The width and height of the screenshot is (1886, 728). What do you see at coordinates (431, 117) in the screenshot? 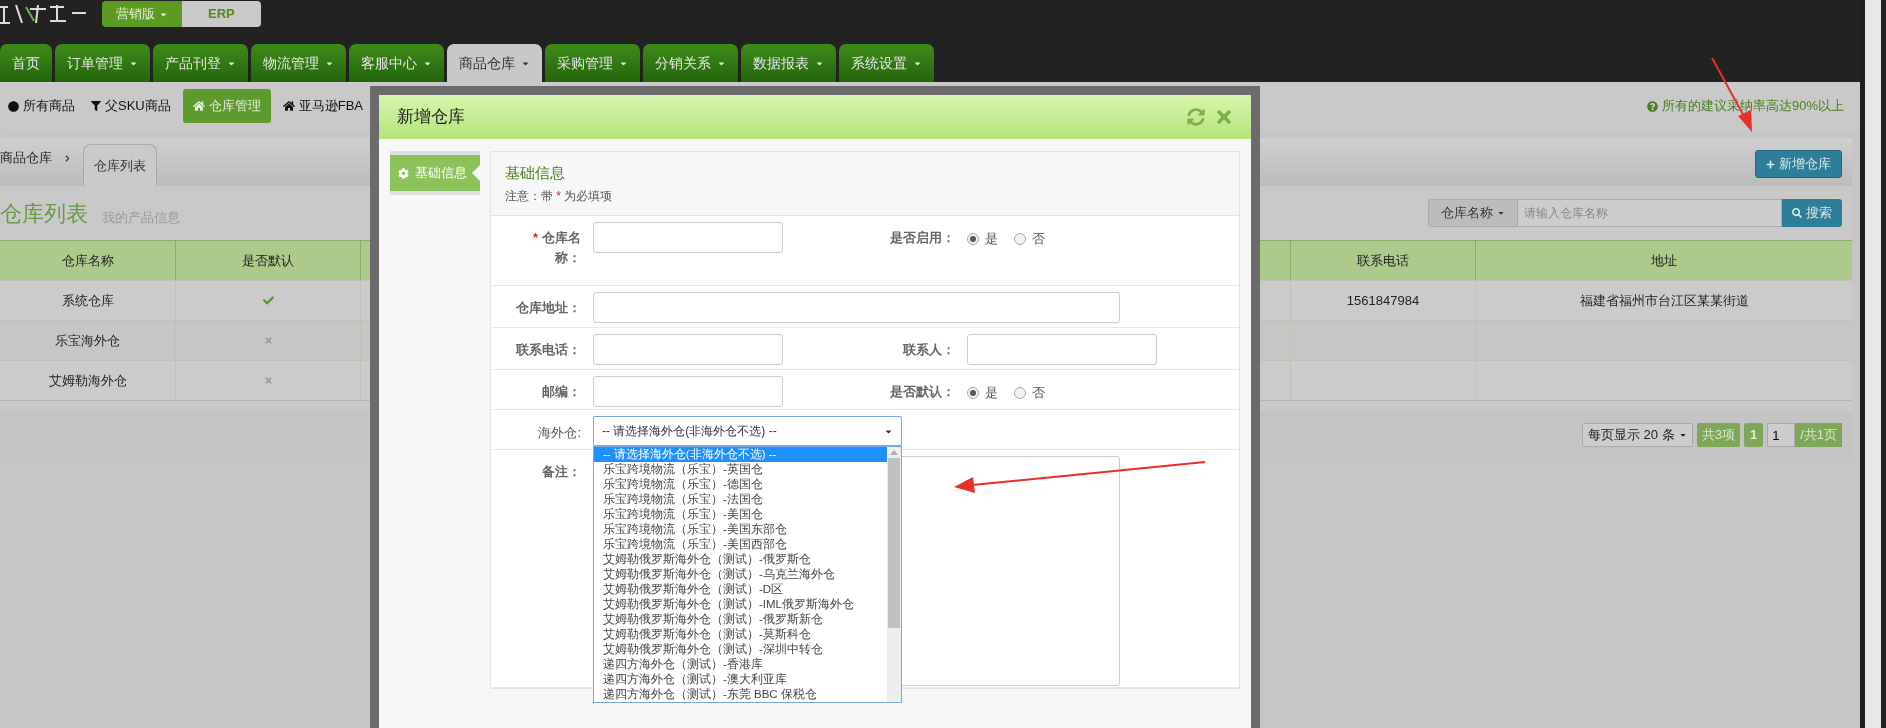
I see `dialog-title: 新增仓库` at bounding box center [431, 117].